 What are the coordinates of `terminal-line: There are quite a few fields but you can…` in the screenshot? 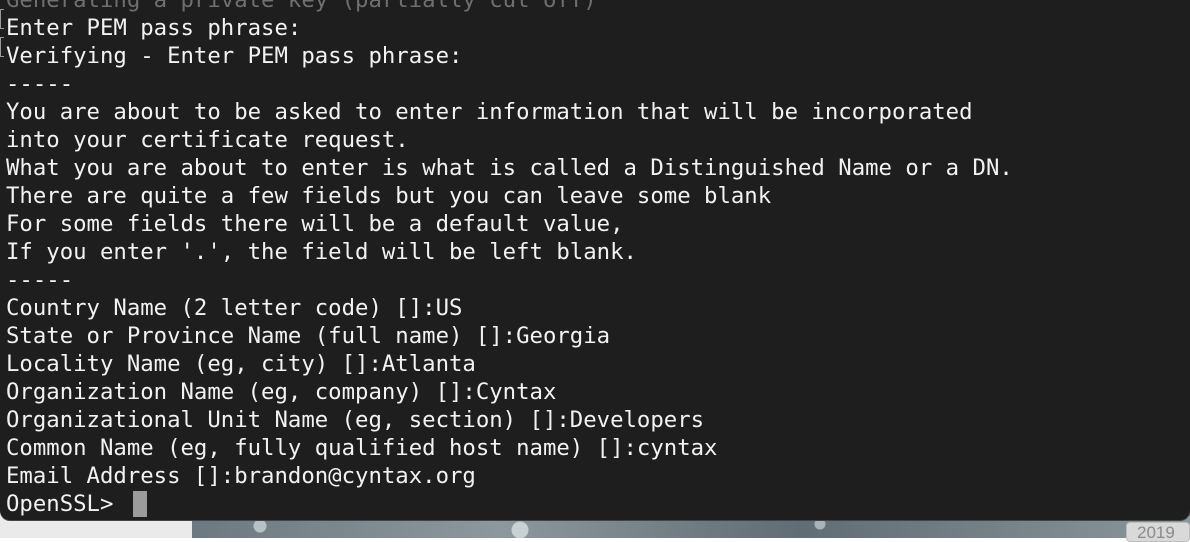 It's located at (389, 196).